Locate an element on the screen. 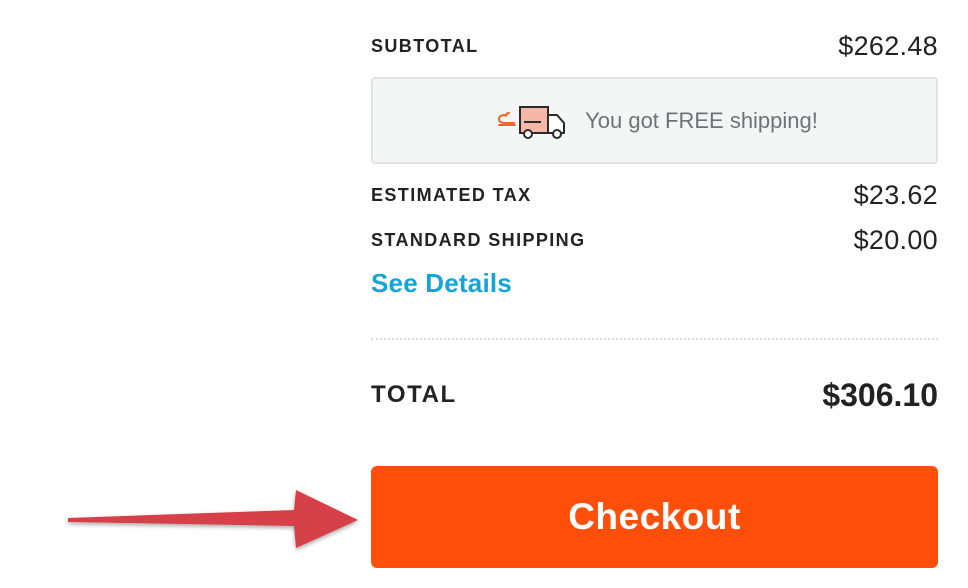 The width and height of the screenshot is (968, 588). standard-shipping-label: STANDARD SHIPPING is located at coordinates (478, 239).